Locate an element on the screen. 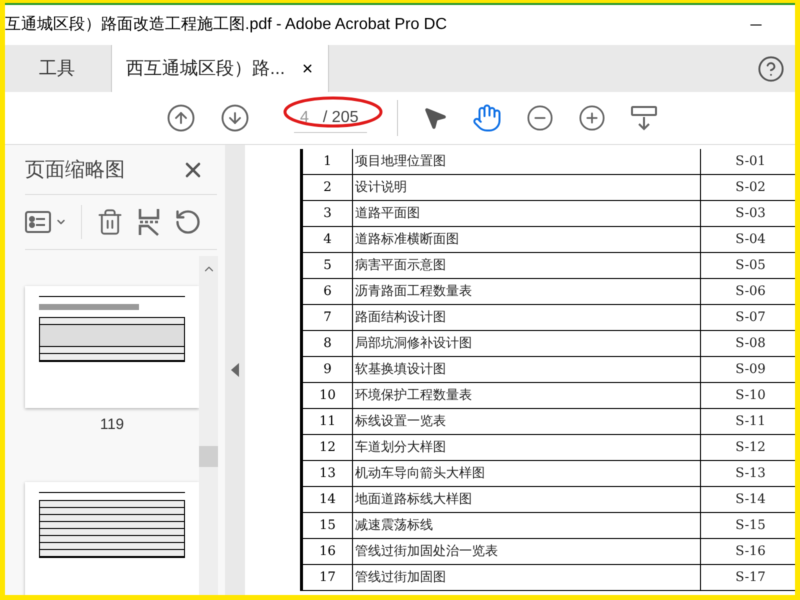  table-cell: 标线设置一览表 is located at coordinates (526, 421).